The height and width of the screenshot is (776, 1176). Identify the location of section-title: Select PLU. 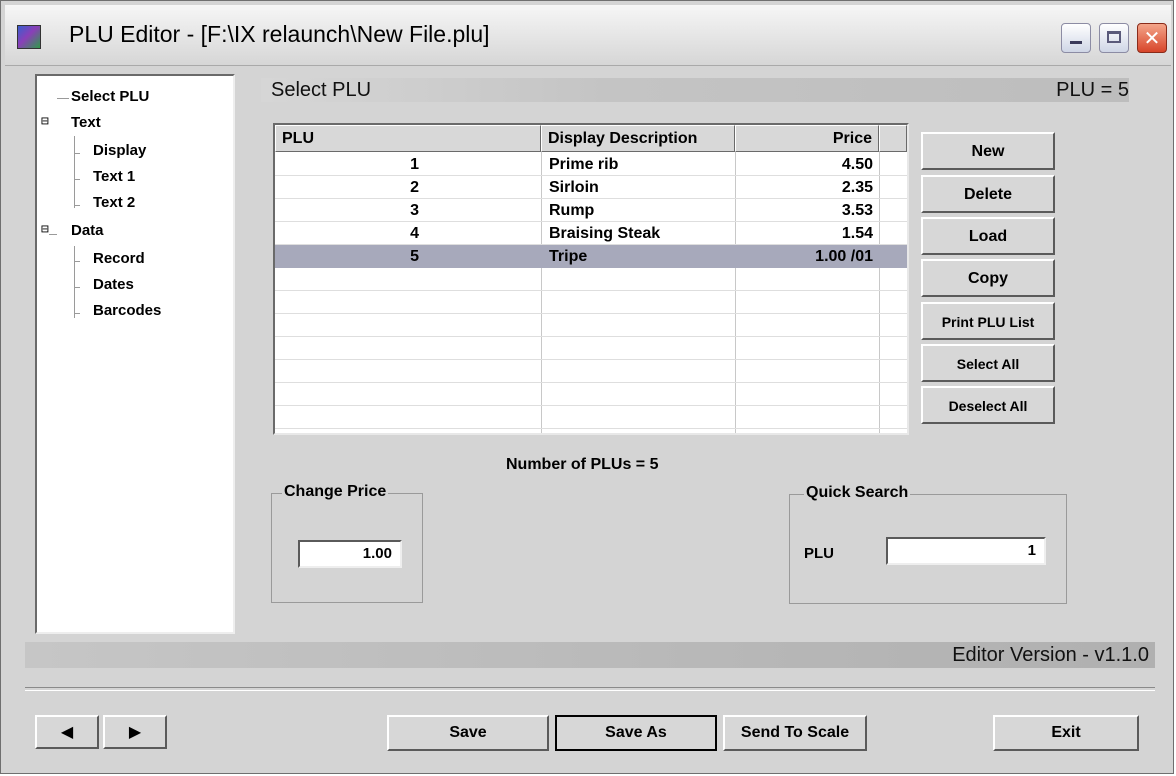
(321, 90).